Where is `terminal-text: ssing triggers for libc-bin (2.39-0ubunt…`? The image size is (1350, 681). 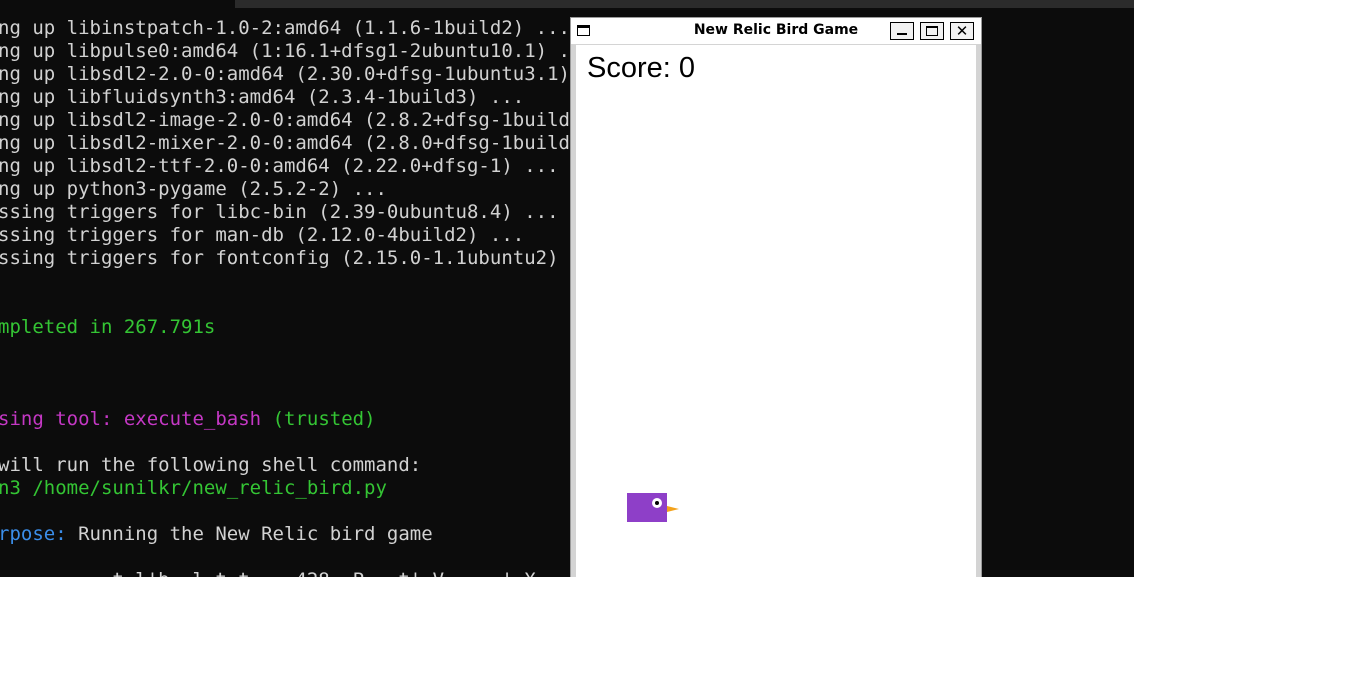
terminal-text: ssing triggers for libc-bin (2.39-0ubunt… is located at coordinates (279, 212).